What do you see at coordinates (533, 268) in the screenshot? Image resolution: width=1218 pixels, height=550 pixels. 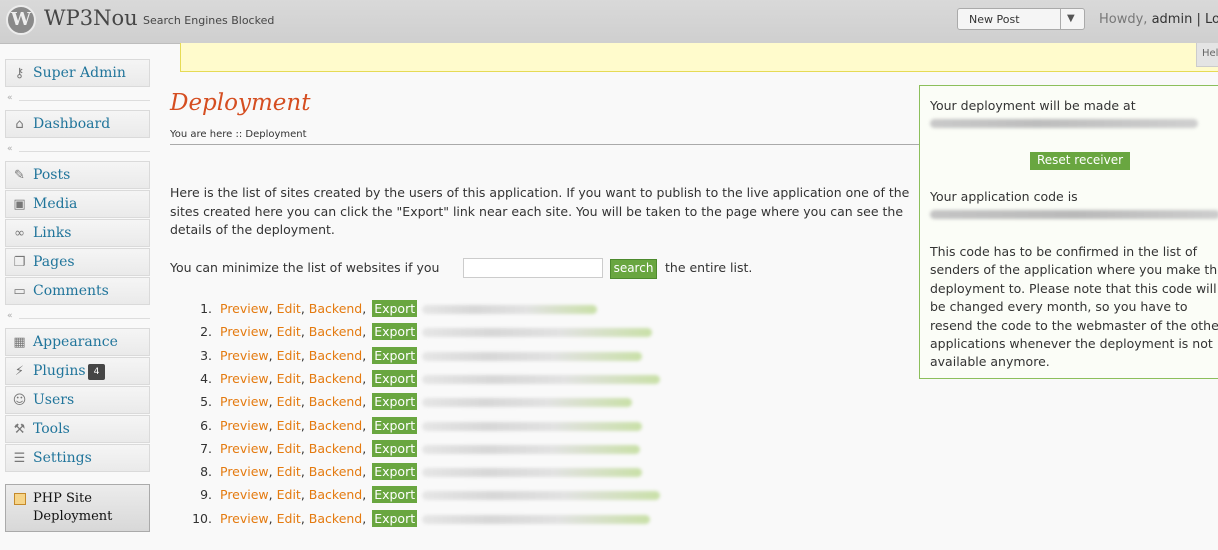 I see `site-filter-input` at bounding box center [533, 268].